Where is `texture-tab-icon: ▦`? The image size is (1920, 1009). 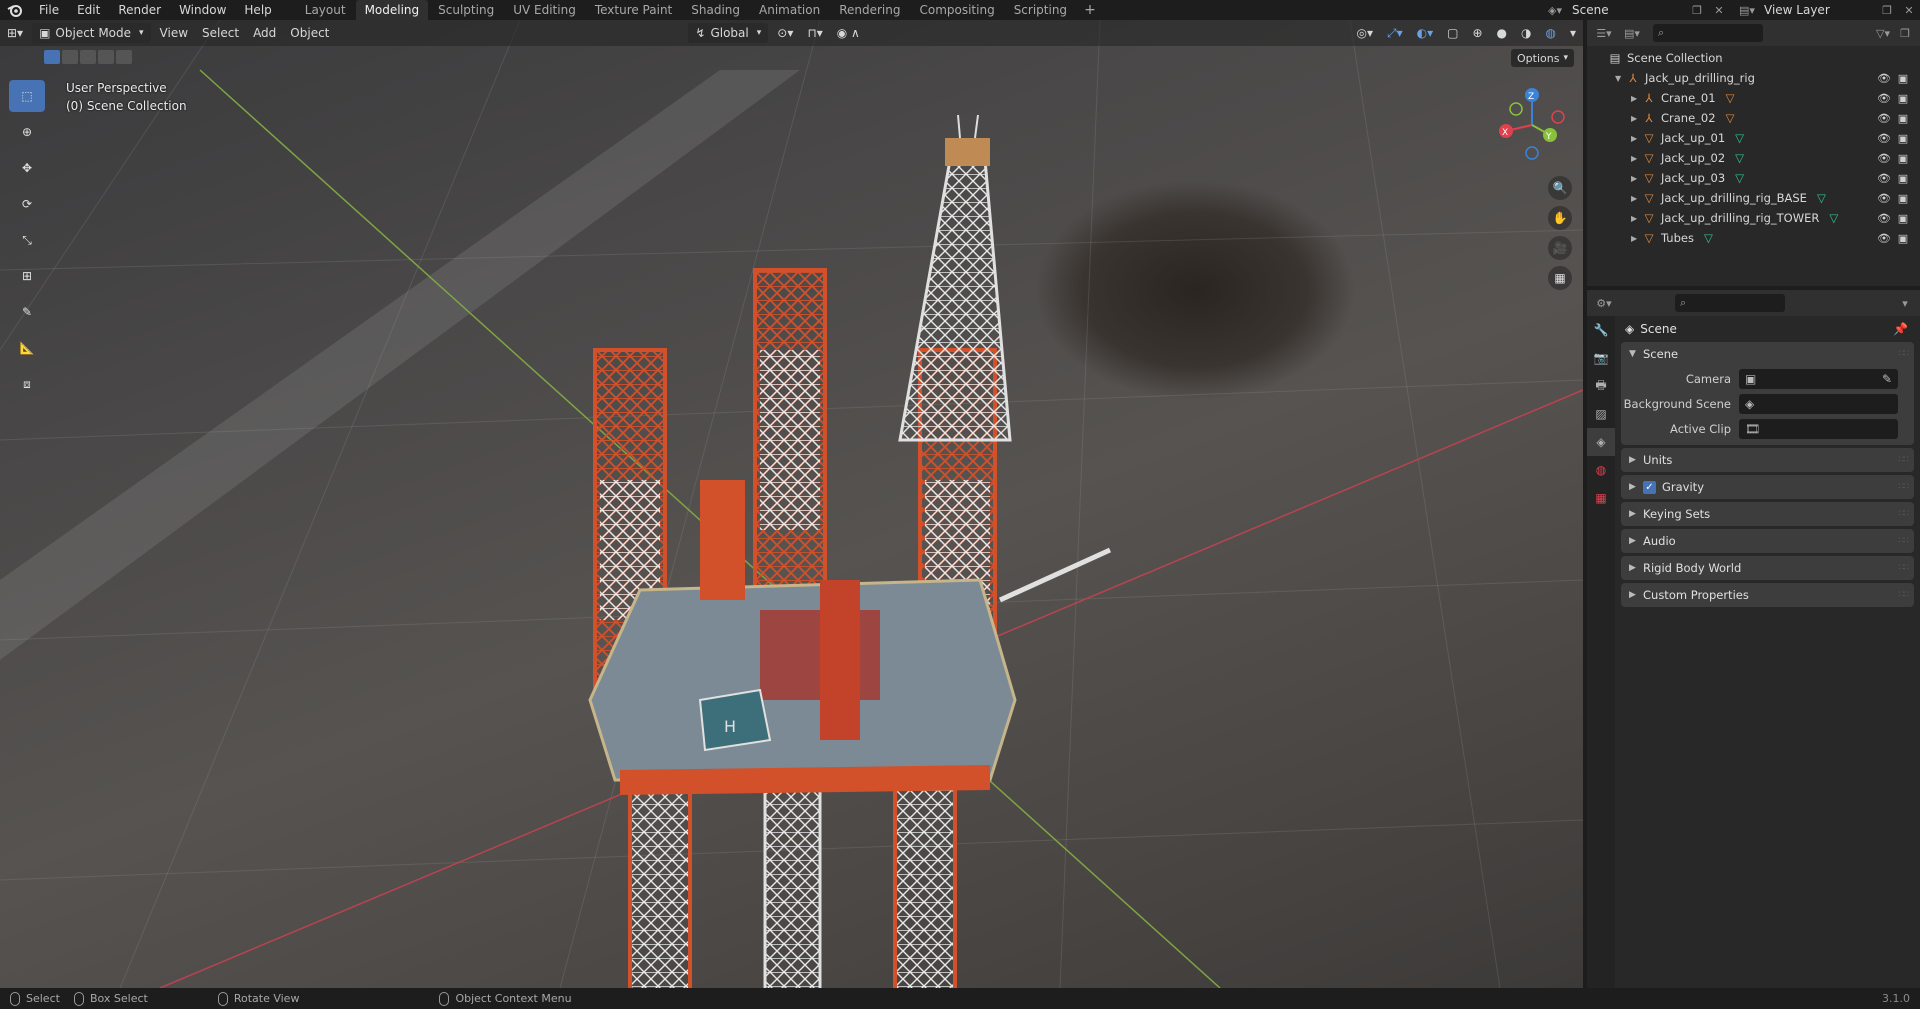
texture-tab-icon: ▦ is located at coordinates (1601, 498).